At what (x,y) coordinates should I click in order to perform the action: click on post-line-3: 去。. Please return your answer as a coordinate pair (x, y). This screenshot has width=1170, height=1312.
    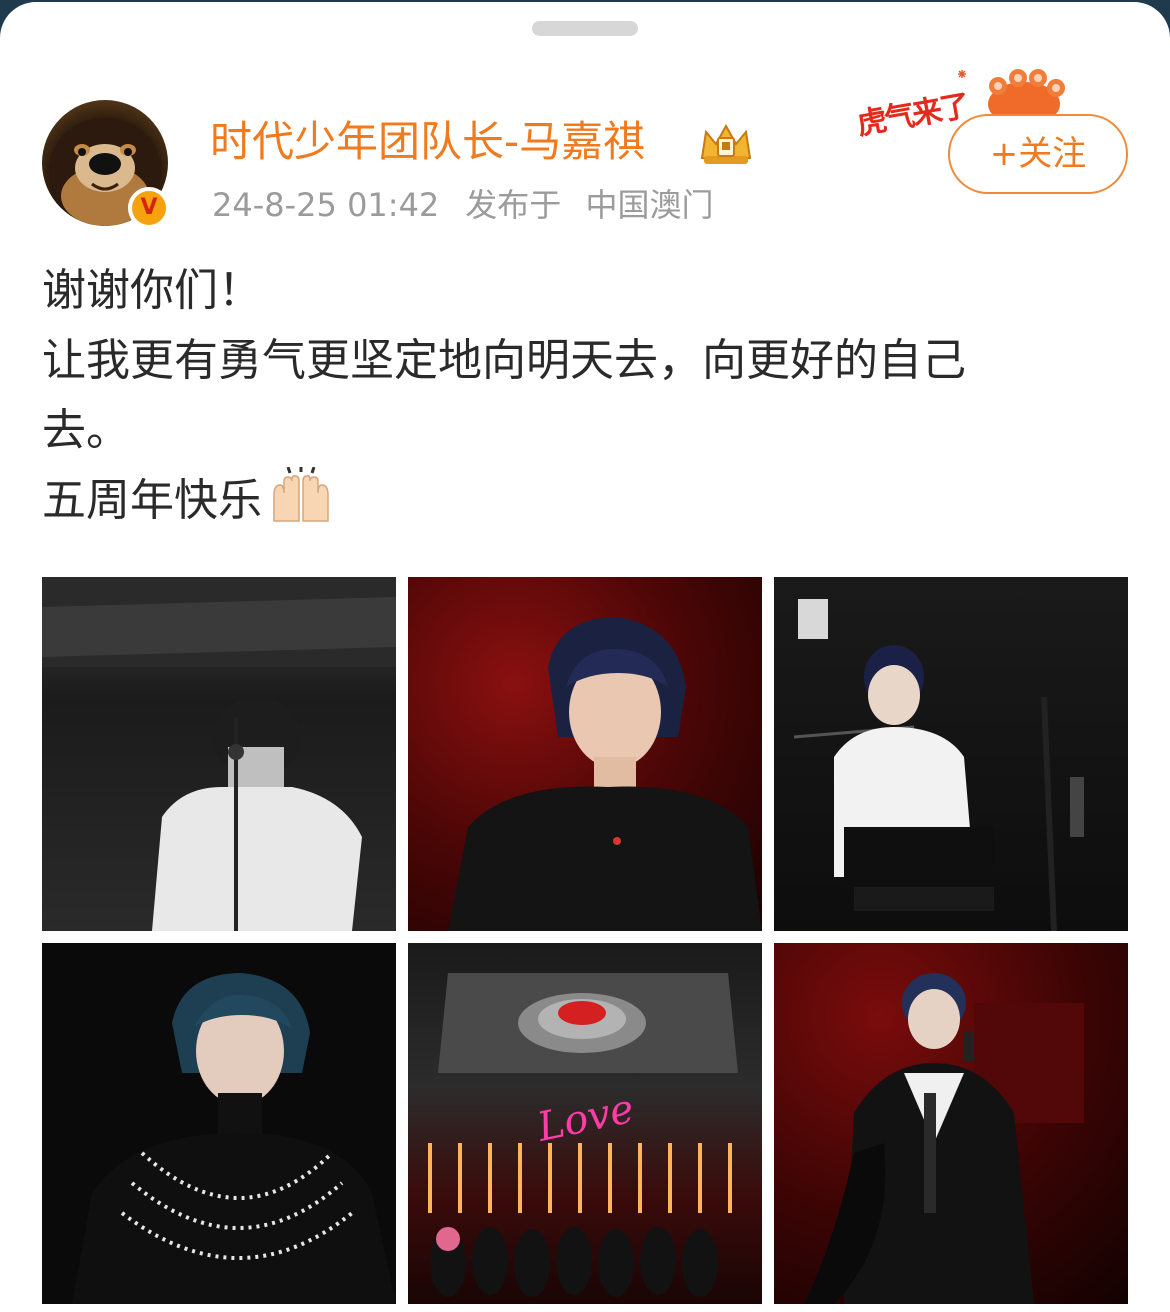
    Looking at the image, I should click on (86, 430).